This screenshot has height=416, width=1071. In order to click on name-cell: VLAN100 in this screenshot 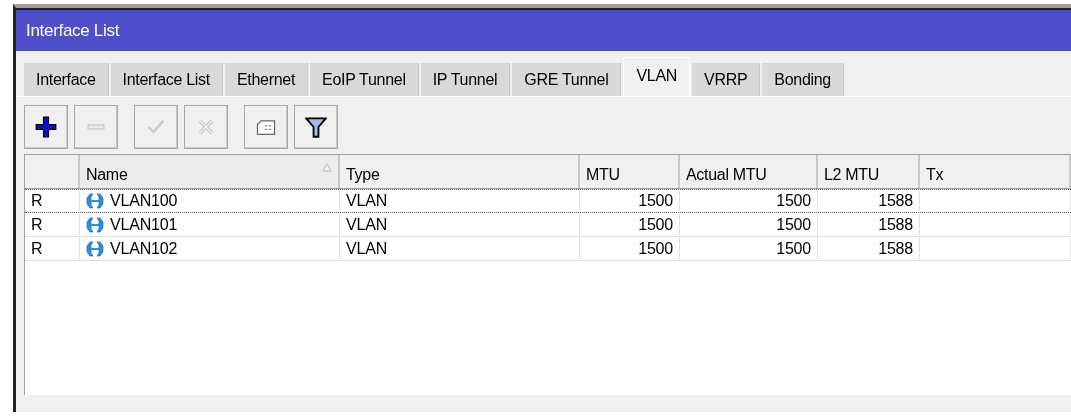, I will do `click(144, 201)`.